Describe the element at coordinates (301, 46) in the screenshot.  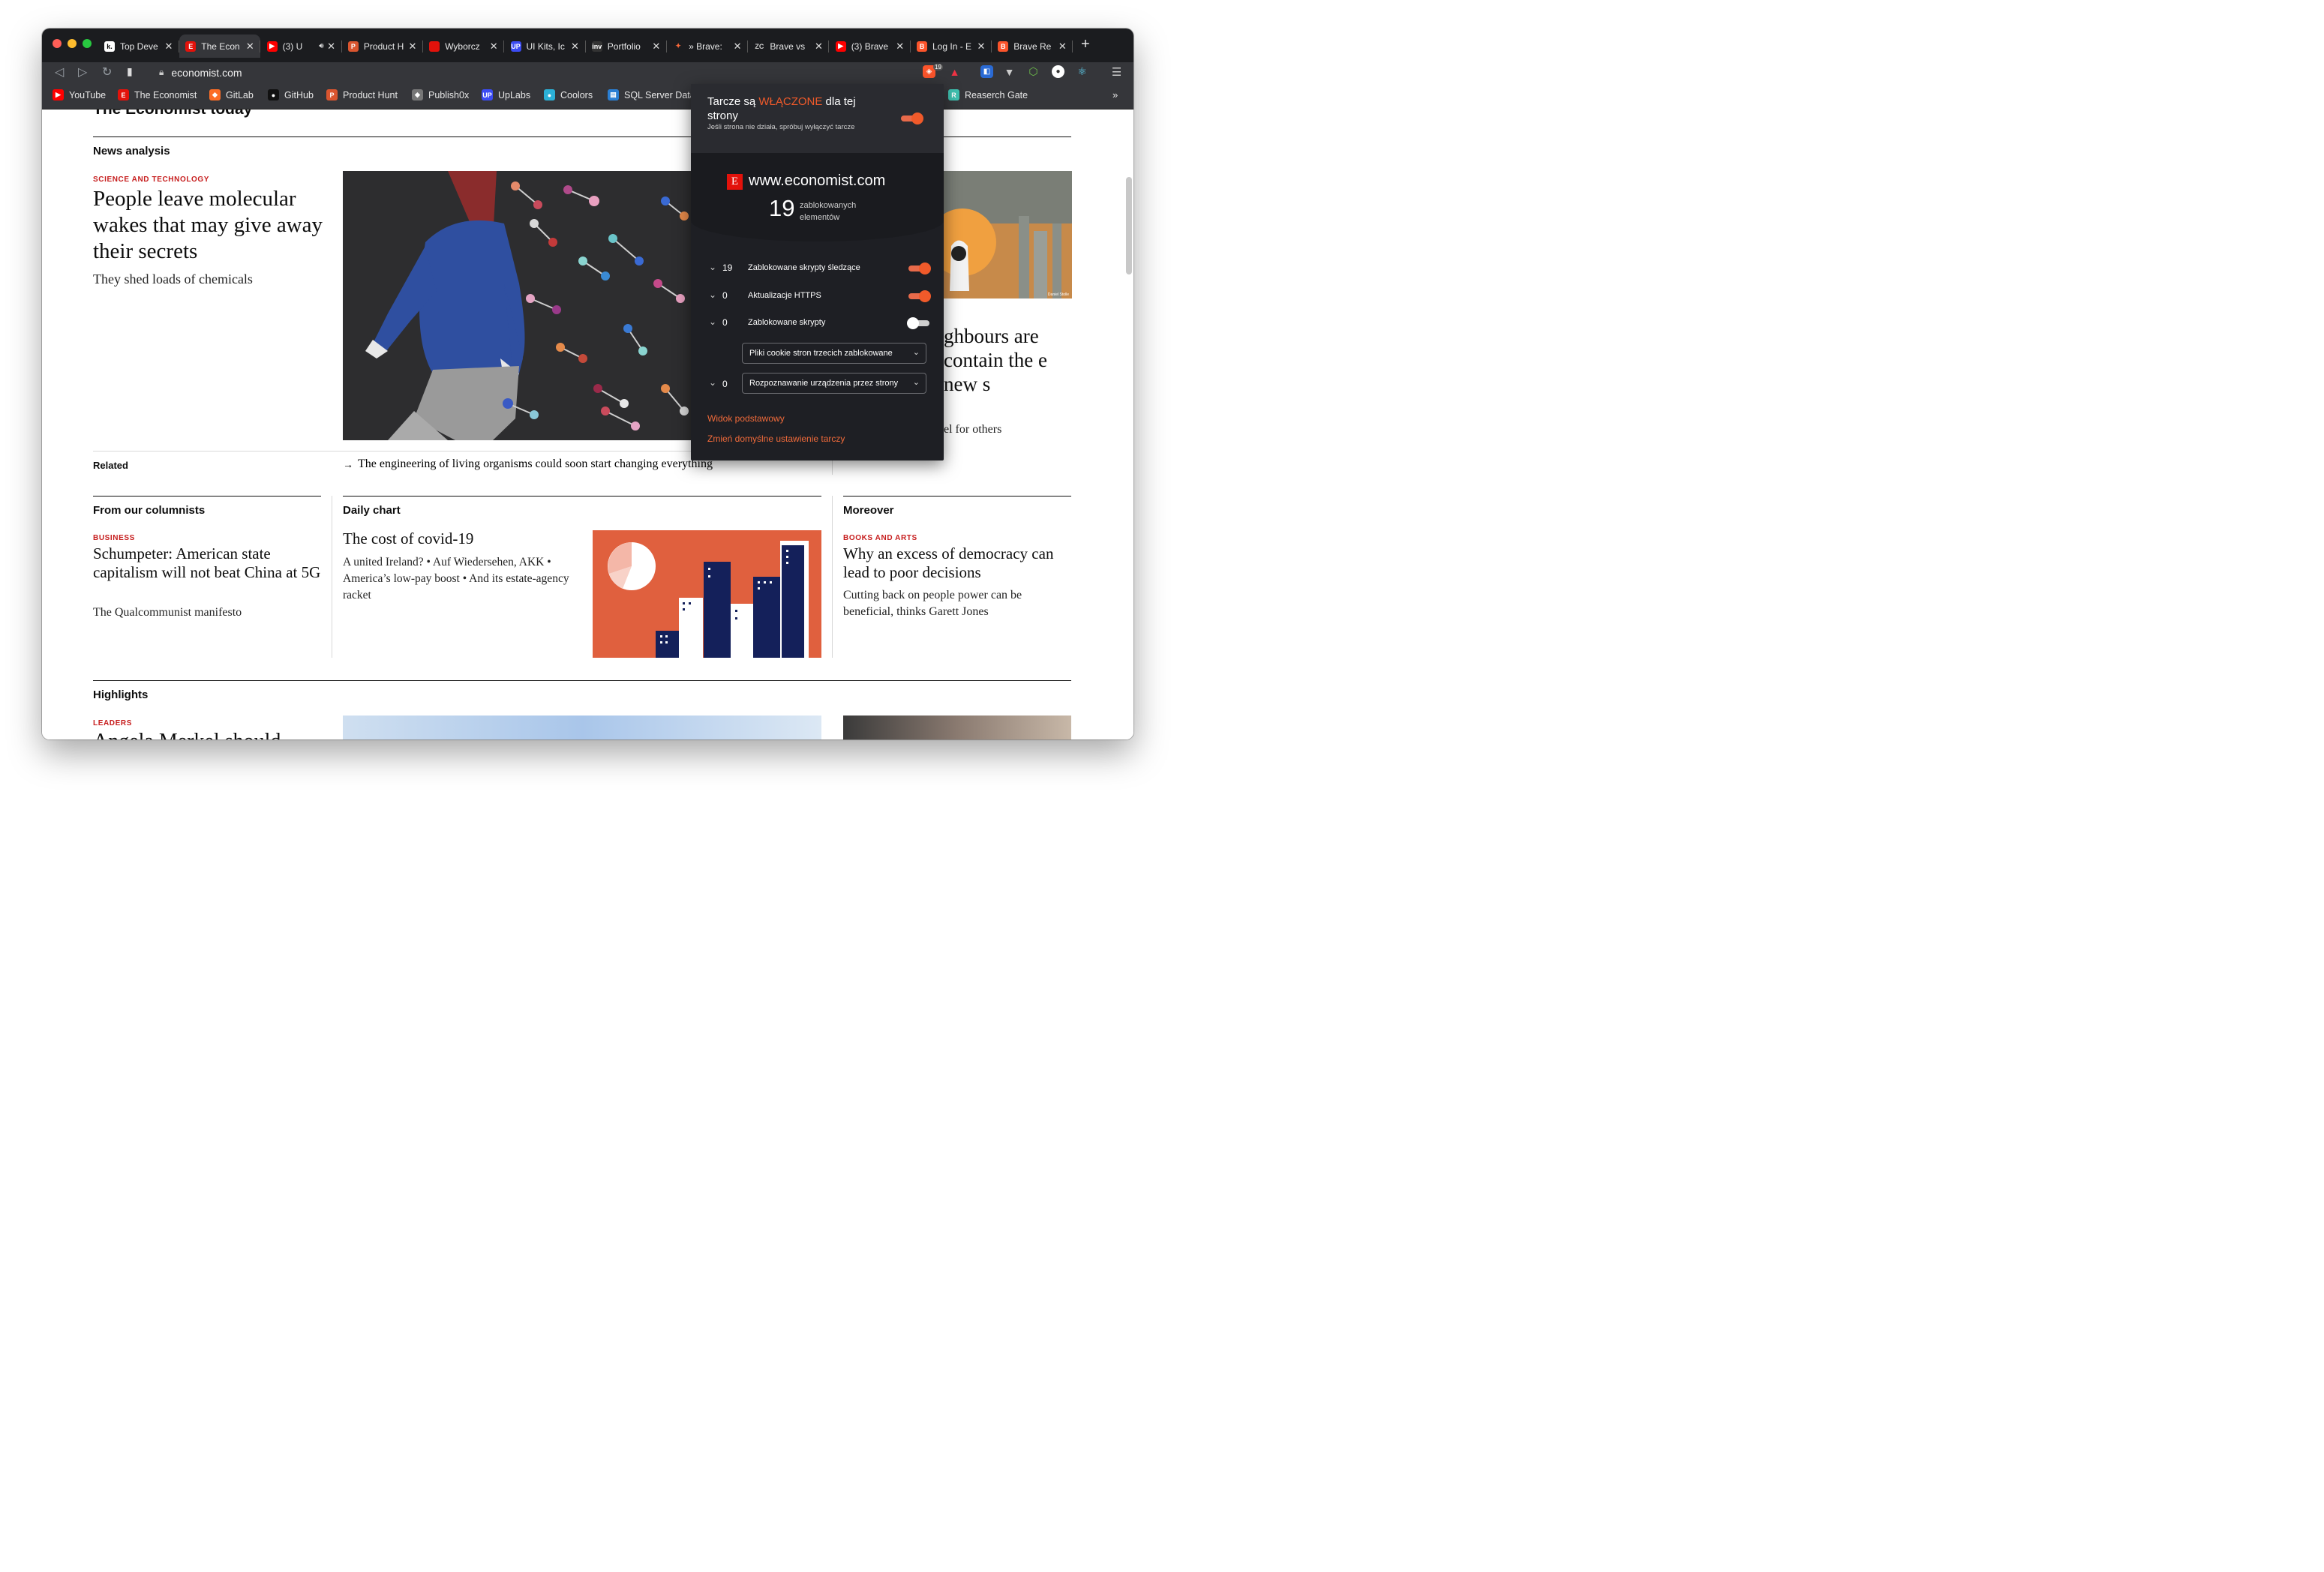
I see `tab: ▶ (3) U 🔊︎ ✕` at that location.